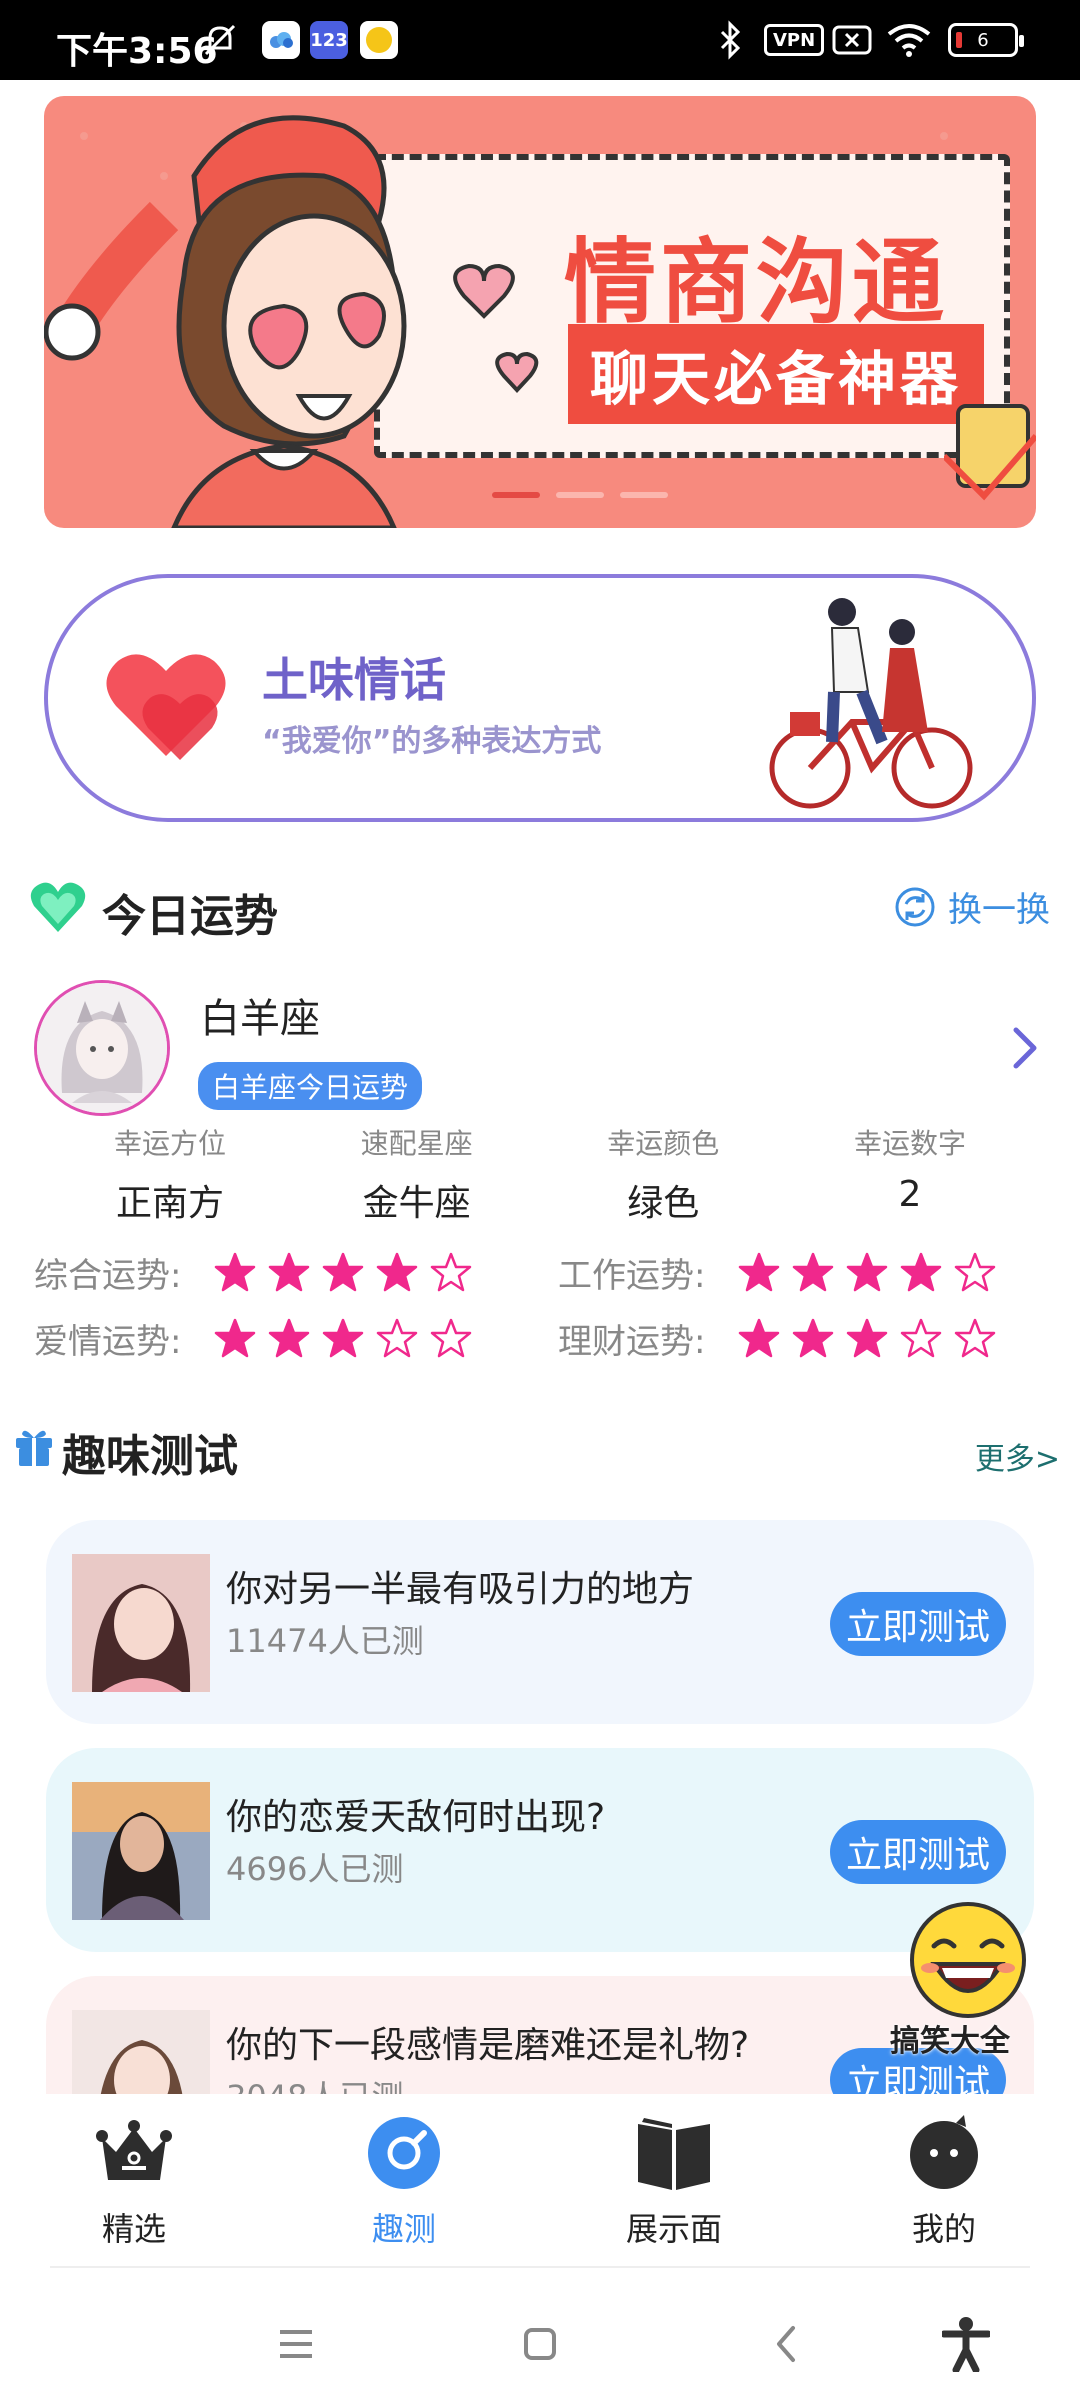 The width and height of the screenshot is (1080, 2400). Describe the element at coordinates (432, 741) in the screenshot. I see `love-card-subtitle: “我爱你”的多种表达方式` at that location.